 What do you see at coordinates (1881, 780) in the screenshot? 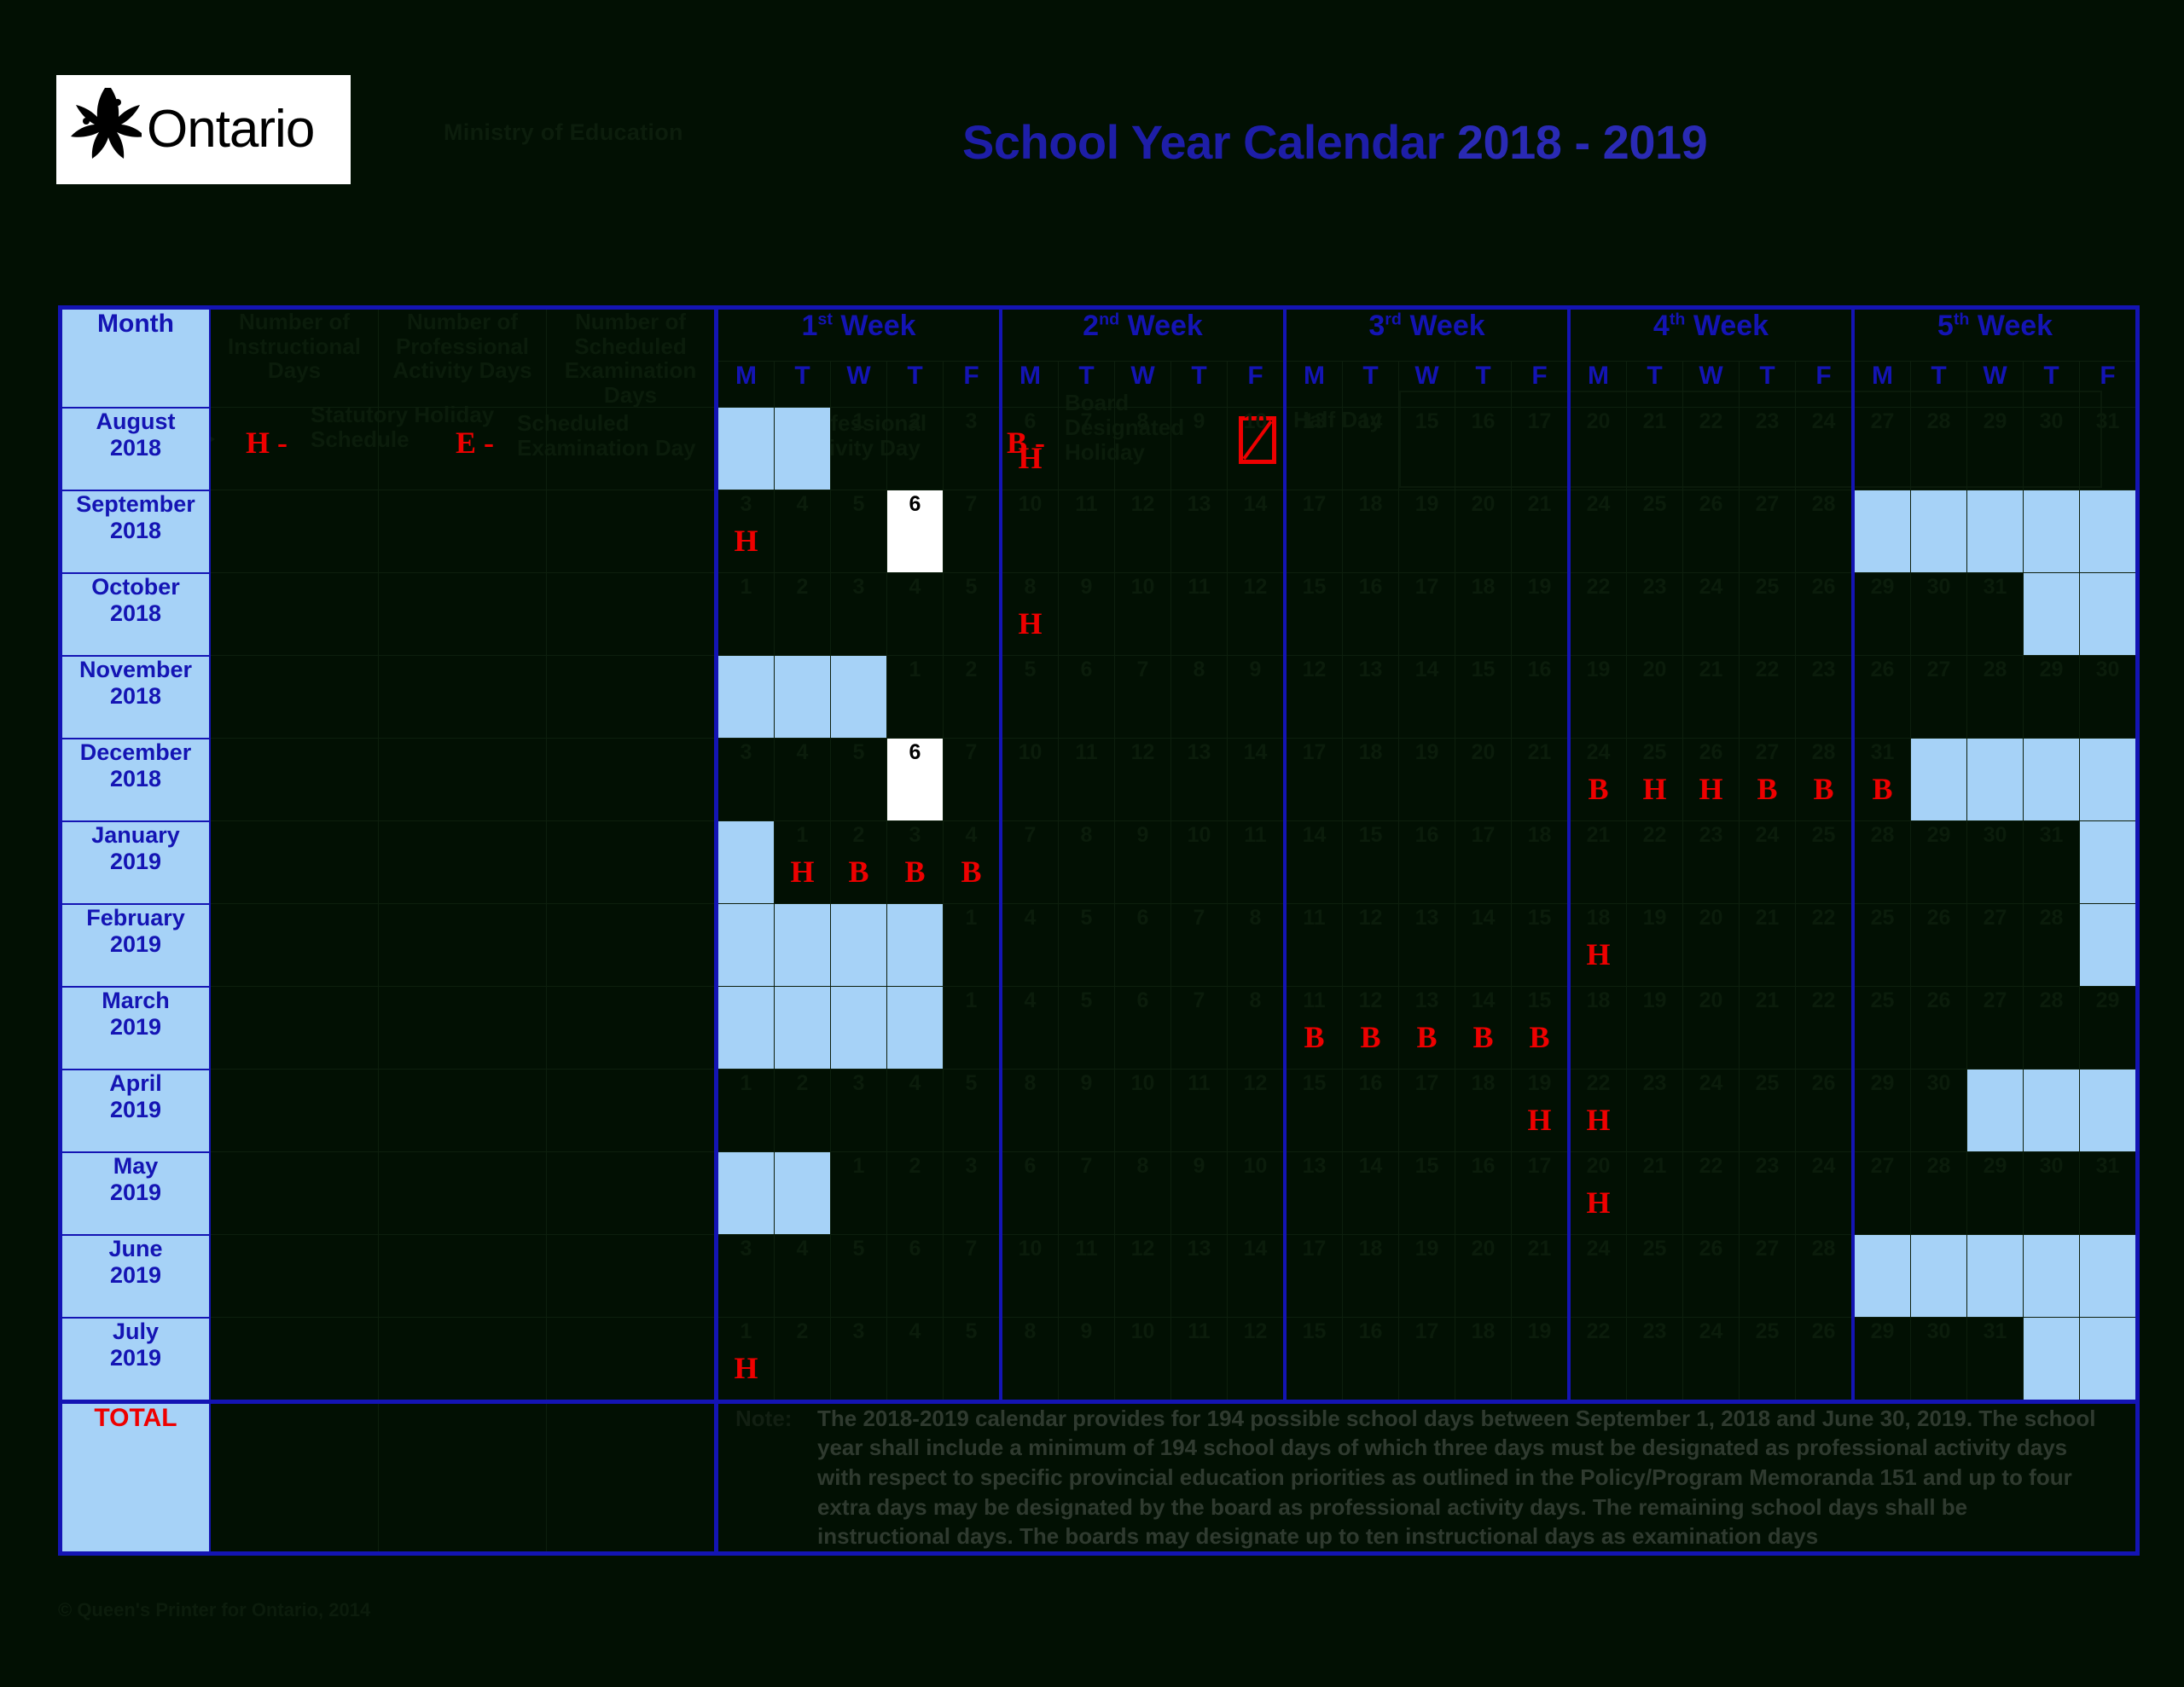
I see `day-cell: 31 B` at bounding box center [1881, 780].